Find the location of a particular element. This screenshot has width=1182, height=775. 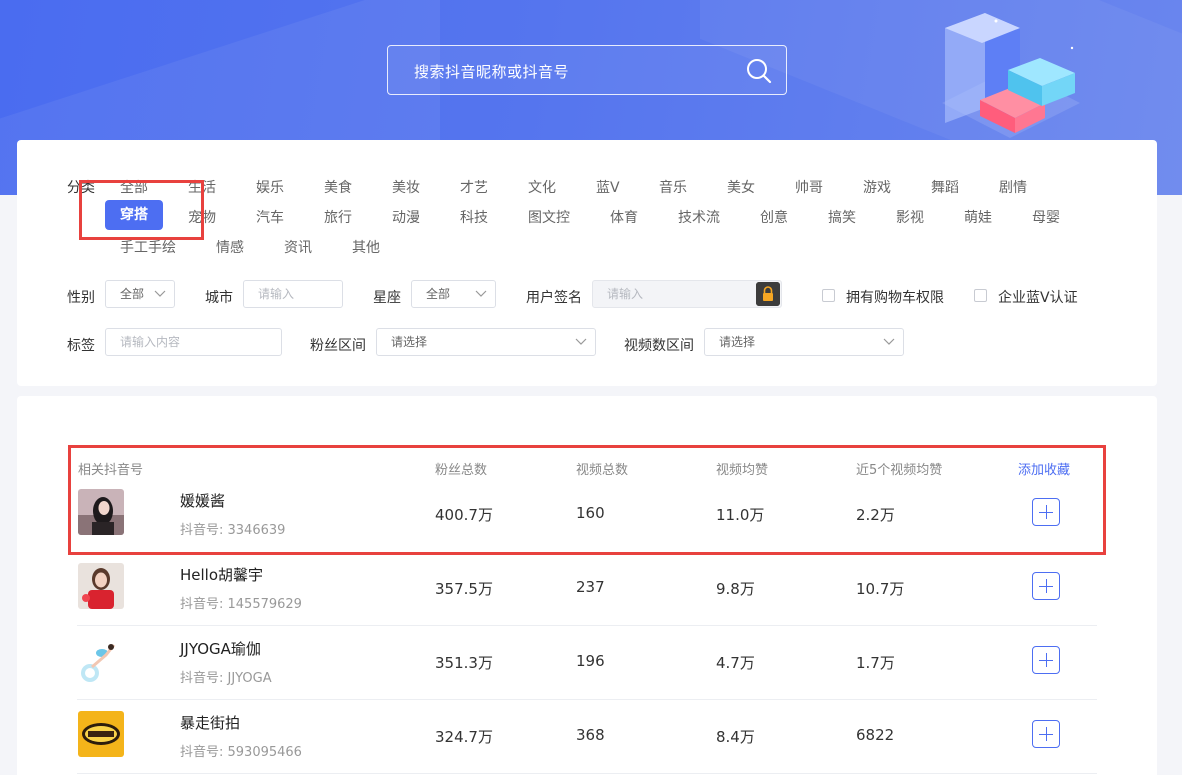

fans-count: 357.5万 is located at coordinates (464, 589).